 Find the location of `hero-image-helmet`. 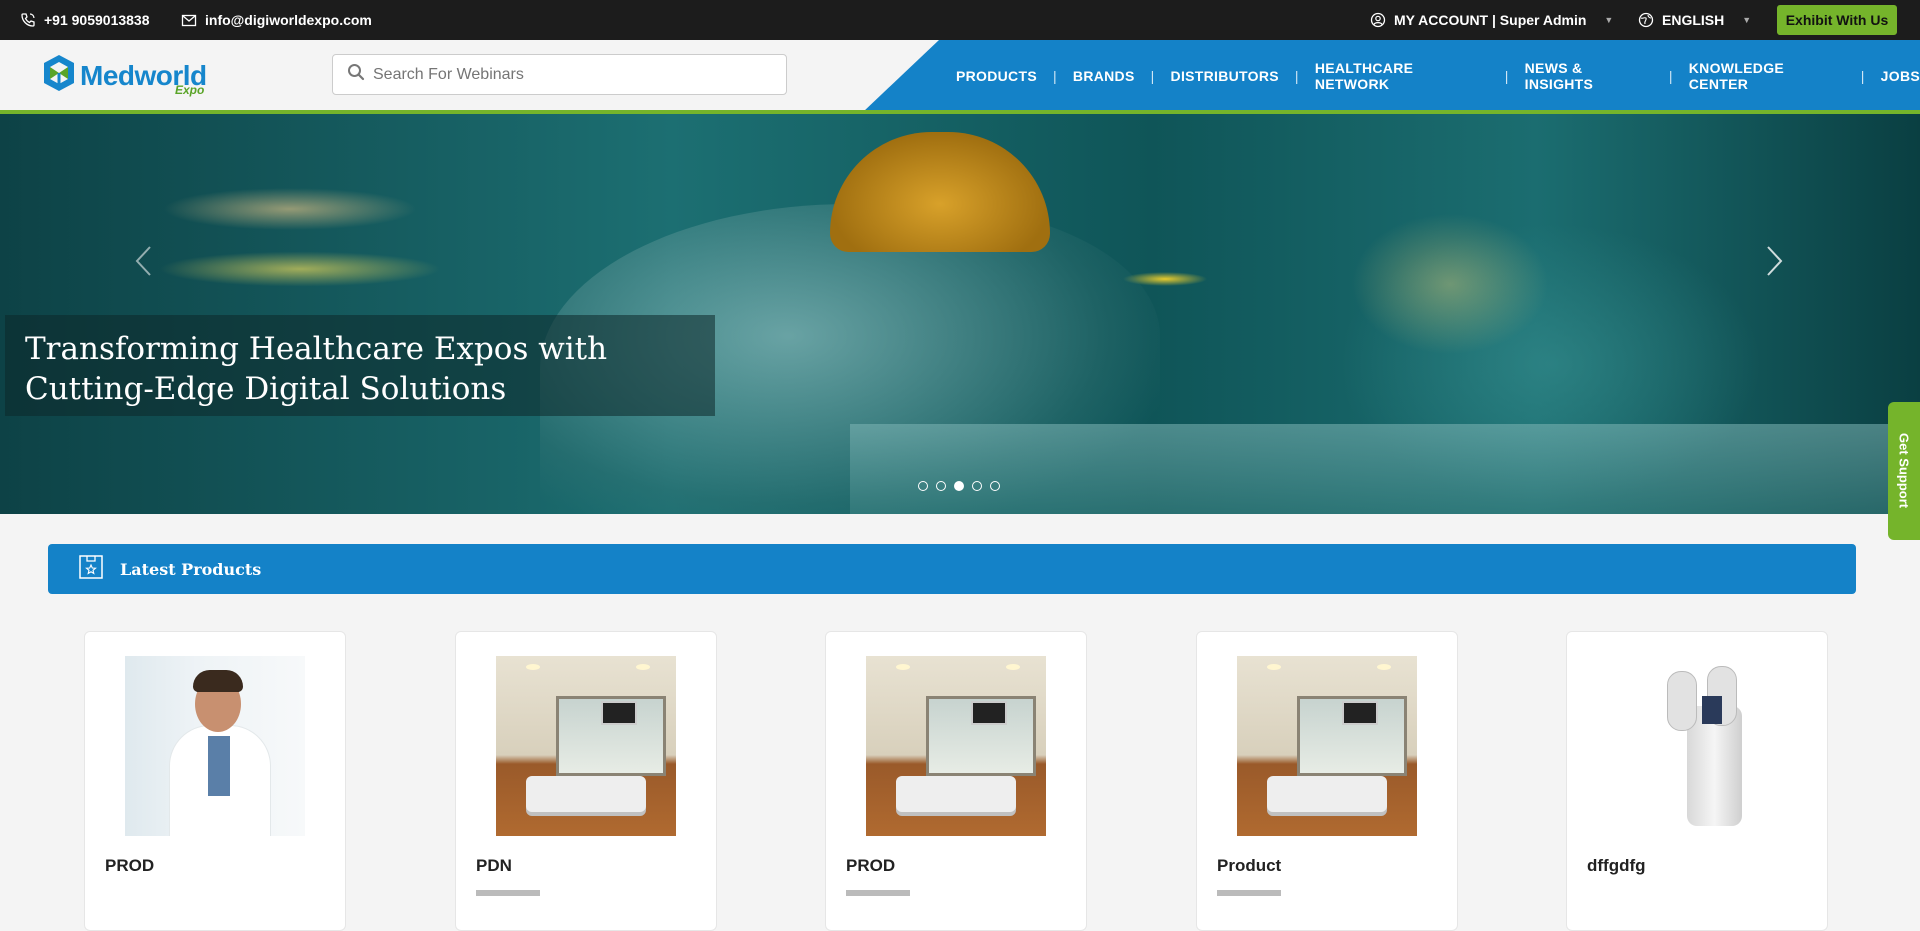

hero-image-helmet is located at coordinates (940, 192).